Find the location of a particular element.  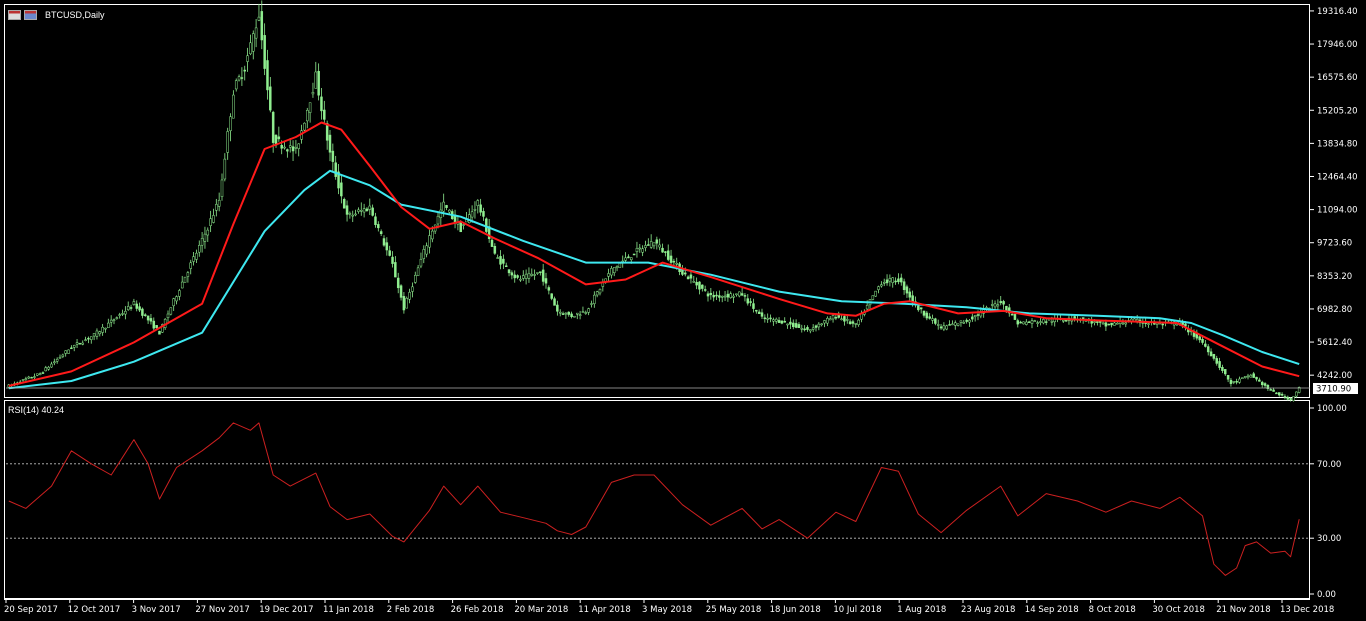

rsi-axis: 100.00 70.00 30.00 0.00 is located at coordinates (1328, 502).